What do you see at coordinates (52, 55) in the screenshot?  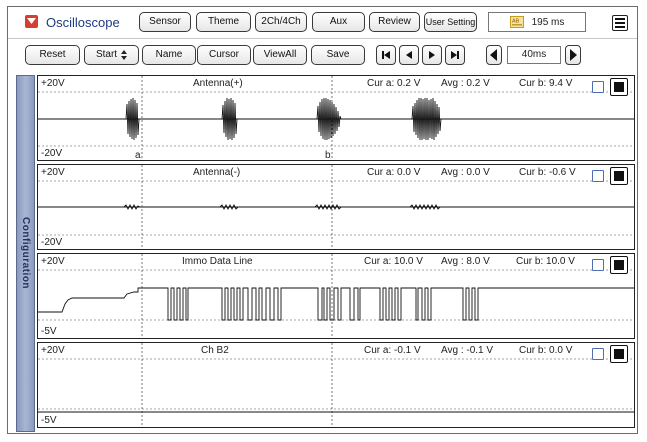 I see `reset-button: Reset` at bounding box center [52, 55].